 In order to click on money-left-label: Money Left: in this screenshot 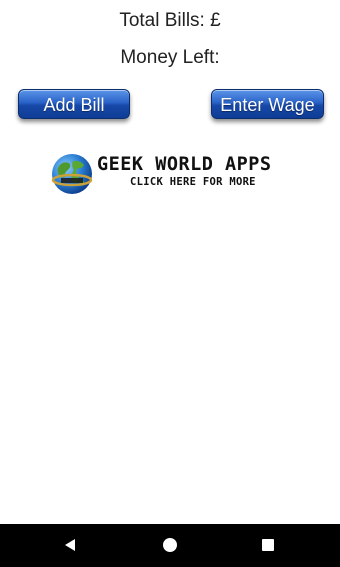, I will do `click(170, 57)`.